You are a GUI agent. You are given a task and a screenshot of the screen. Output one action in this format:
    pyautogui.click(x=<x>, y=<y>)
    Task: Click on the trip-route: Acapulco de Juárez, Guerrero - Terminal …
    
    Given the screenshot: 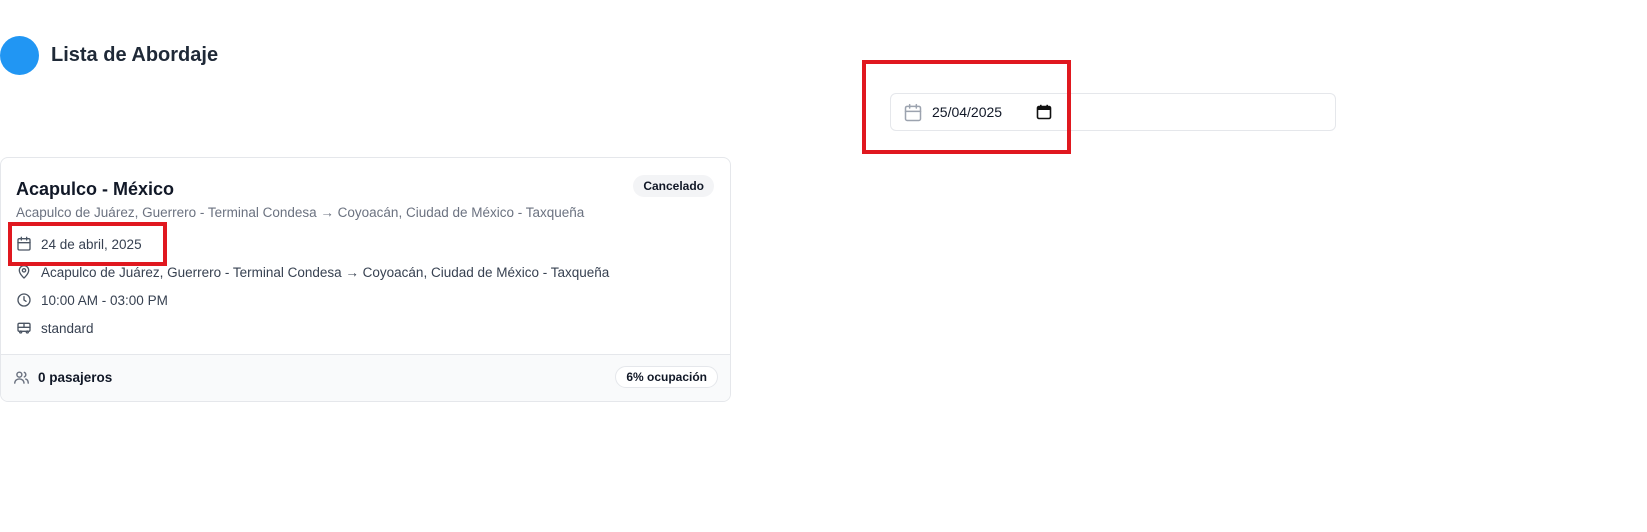 What is the action you would take?
    pyautogui.click(x=300, y=212)
    